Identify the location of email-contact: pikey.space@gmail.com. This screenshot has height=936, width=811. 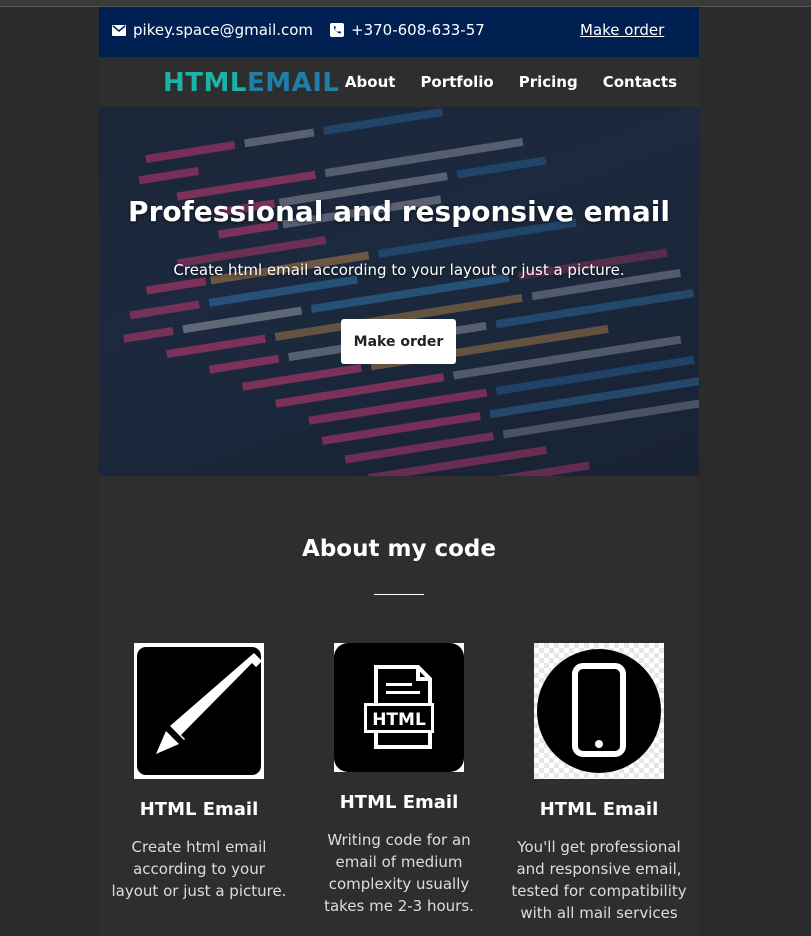
(212, 30).